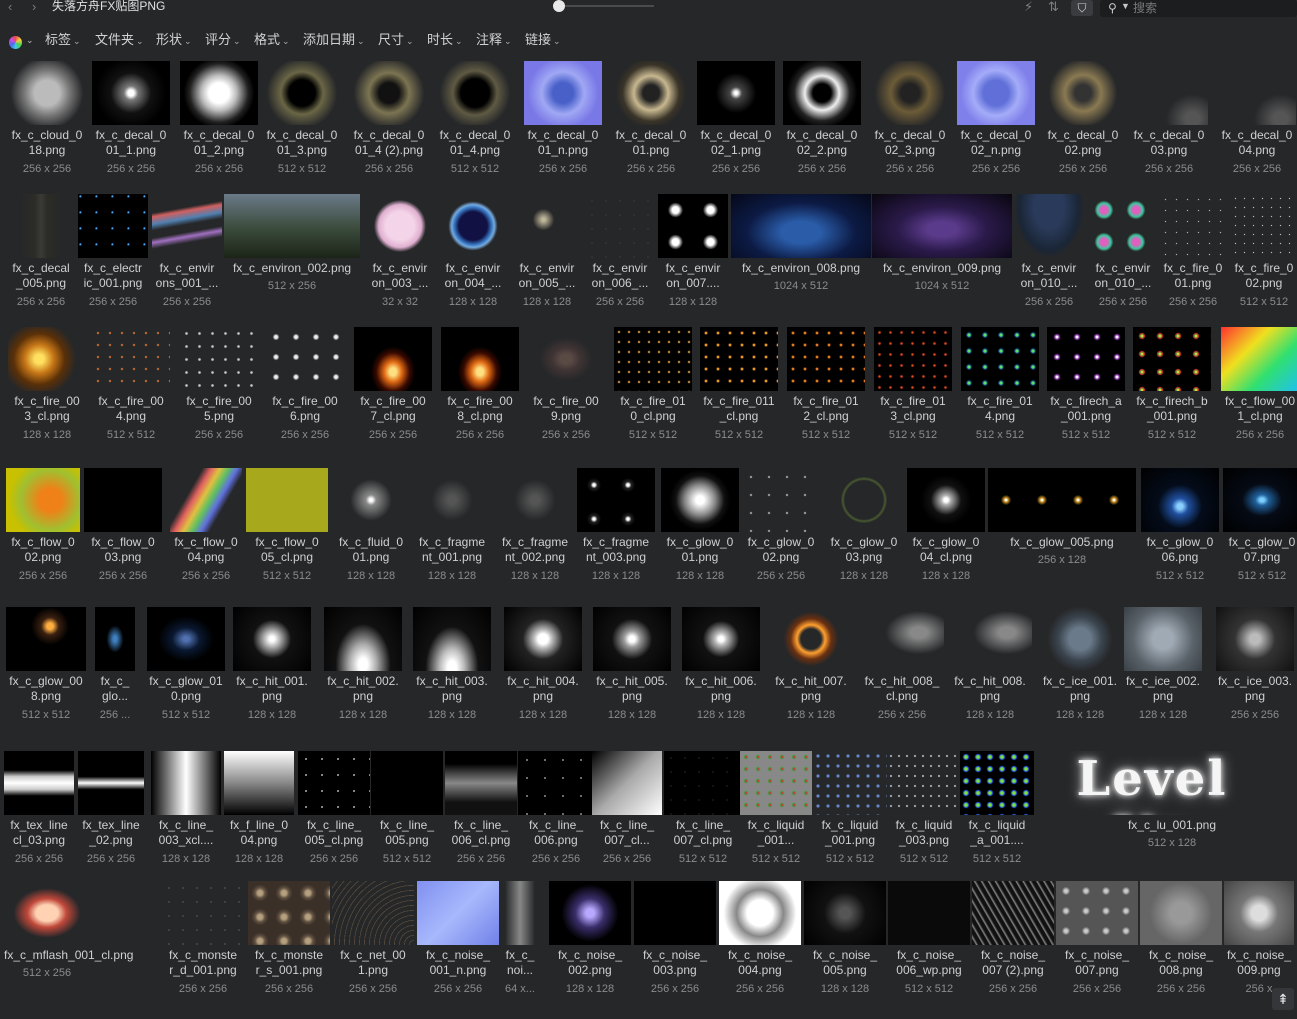 The image size is (1297, 1019). I want to click on asset-tile: fx_c_noise_ 007.png 256 x 256, so click(1097, 943).